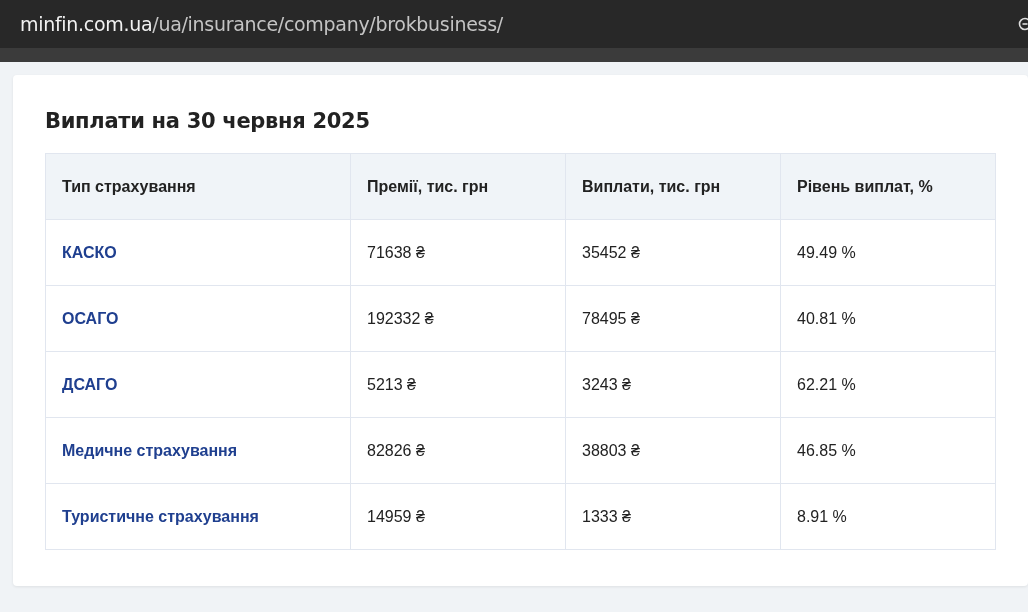 Image resolution: width=1028 pixels, height=612 pixels. I want to click on table-cell: 71638 ₴, so click(458, 252).